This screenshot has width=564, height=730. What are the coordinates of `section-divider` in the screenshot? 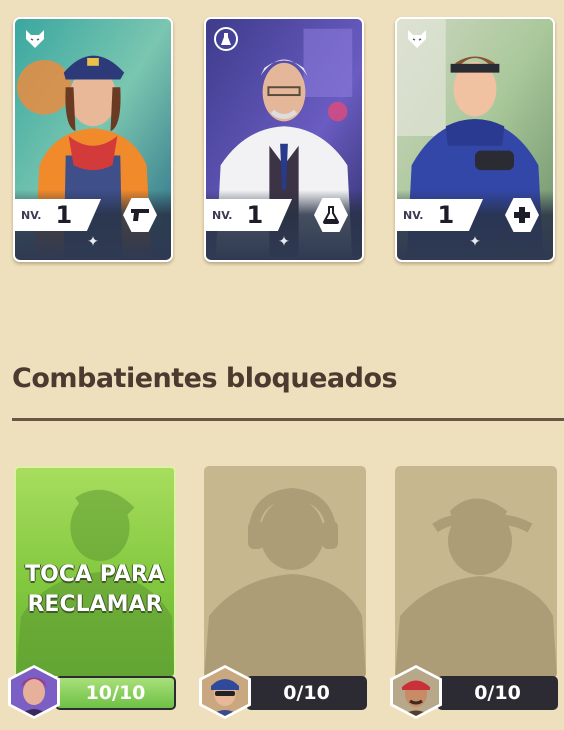 It's located at (288, 419).